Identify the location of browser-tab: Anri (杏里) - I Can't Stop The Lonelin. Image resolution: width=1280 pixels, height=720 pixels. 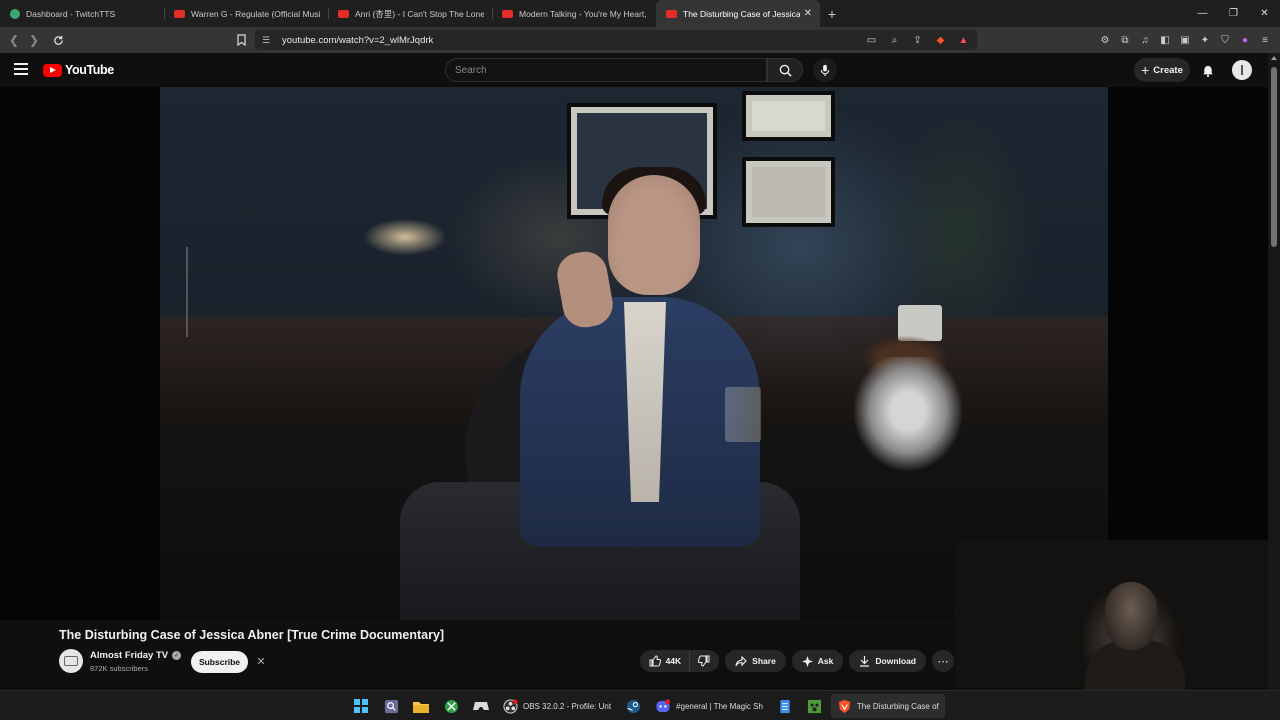
(410, 13).